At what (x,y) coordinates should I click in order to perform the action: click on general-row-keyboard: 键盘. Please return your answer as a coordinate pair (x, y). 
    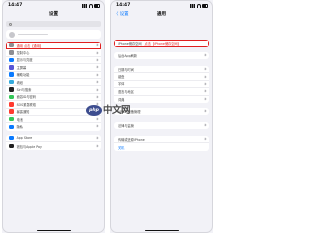
    Looking at the image, I should click on (161, 77).